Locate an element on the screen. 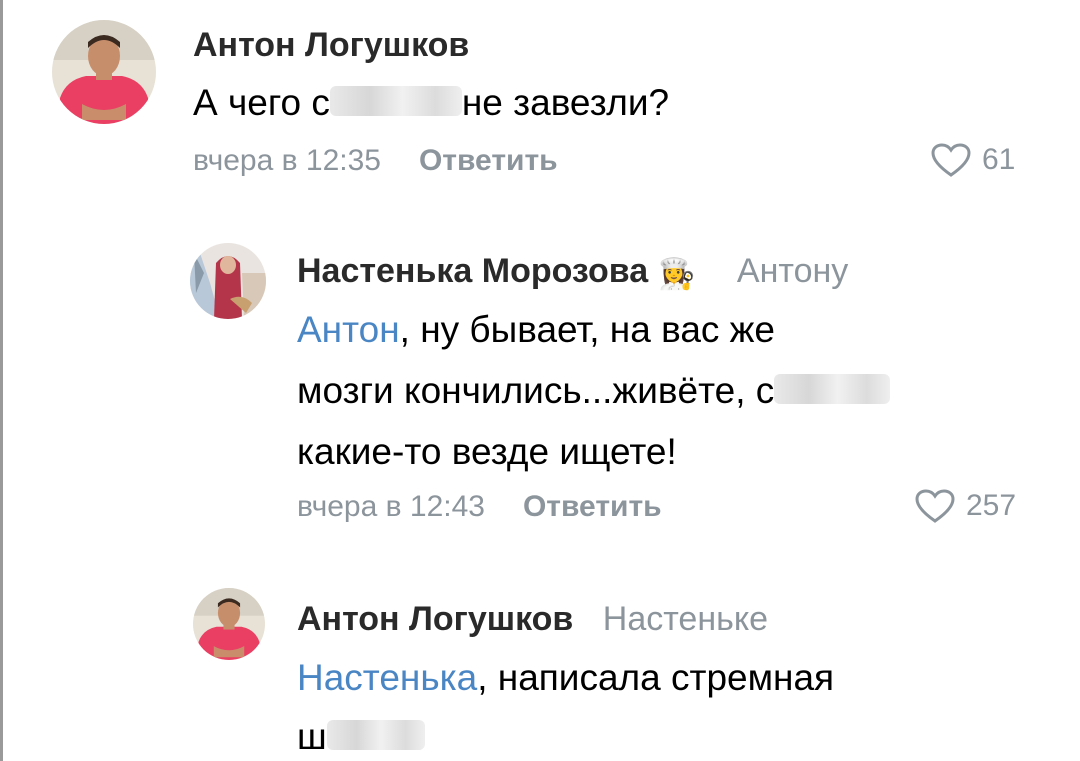 This screenshot has width=1080, height=761. text-line-1: , написала стремная is located at coordinates (656, 677).